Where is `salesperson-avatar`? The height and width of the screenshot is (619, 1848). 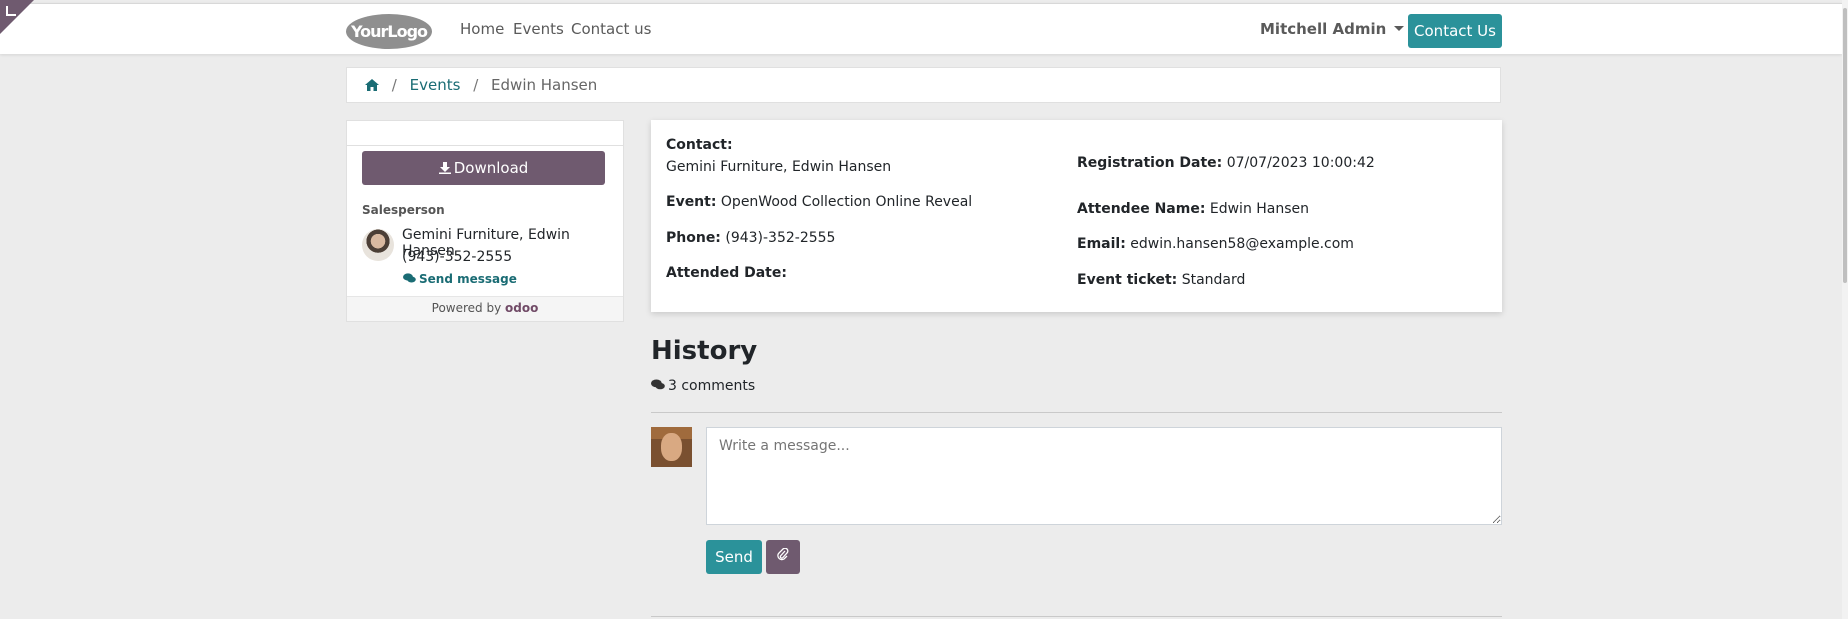 salesperson-avatar is located at coordinates (378, 245).